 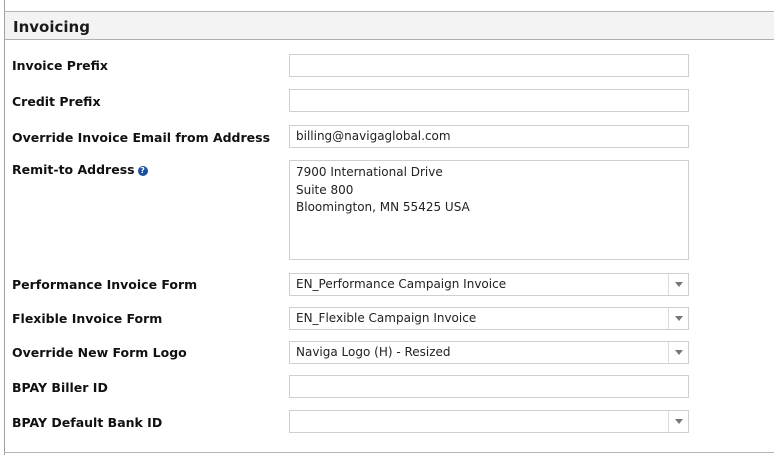 I want to click on bpay-biller-input, so click(x=489, y=386).